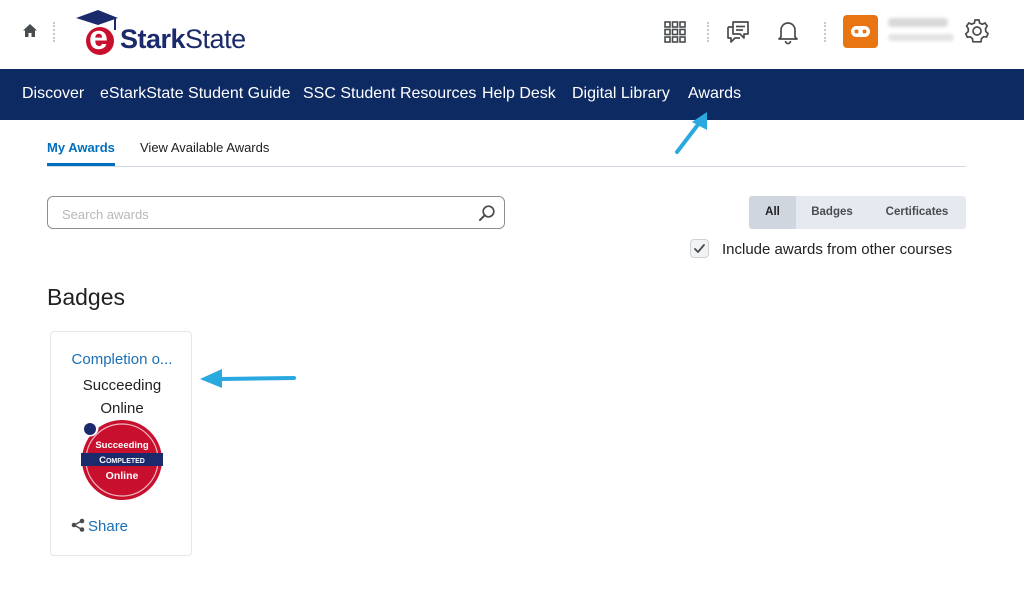 This screenshot has width=1024, height=599. What do you see at coordinates (917, 212) in the screenshot?
I see `filter-certificates: Certificates` at bounding box center [917, 212].